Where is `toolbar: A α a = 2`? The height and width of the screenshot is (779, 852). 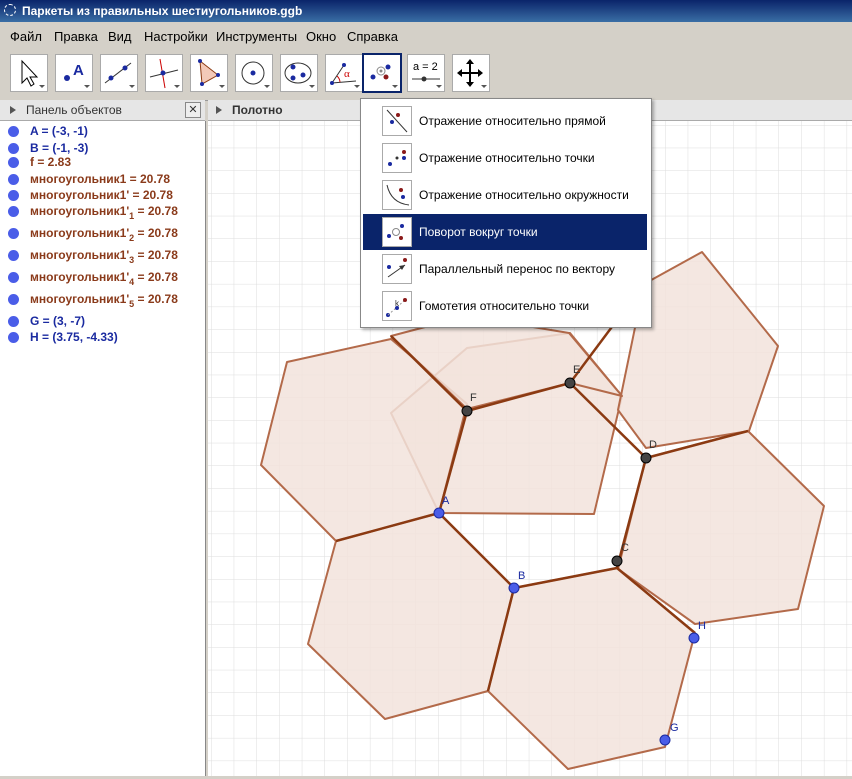
toolbar: A α a = 2 is located at coordinates (426, 75).